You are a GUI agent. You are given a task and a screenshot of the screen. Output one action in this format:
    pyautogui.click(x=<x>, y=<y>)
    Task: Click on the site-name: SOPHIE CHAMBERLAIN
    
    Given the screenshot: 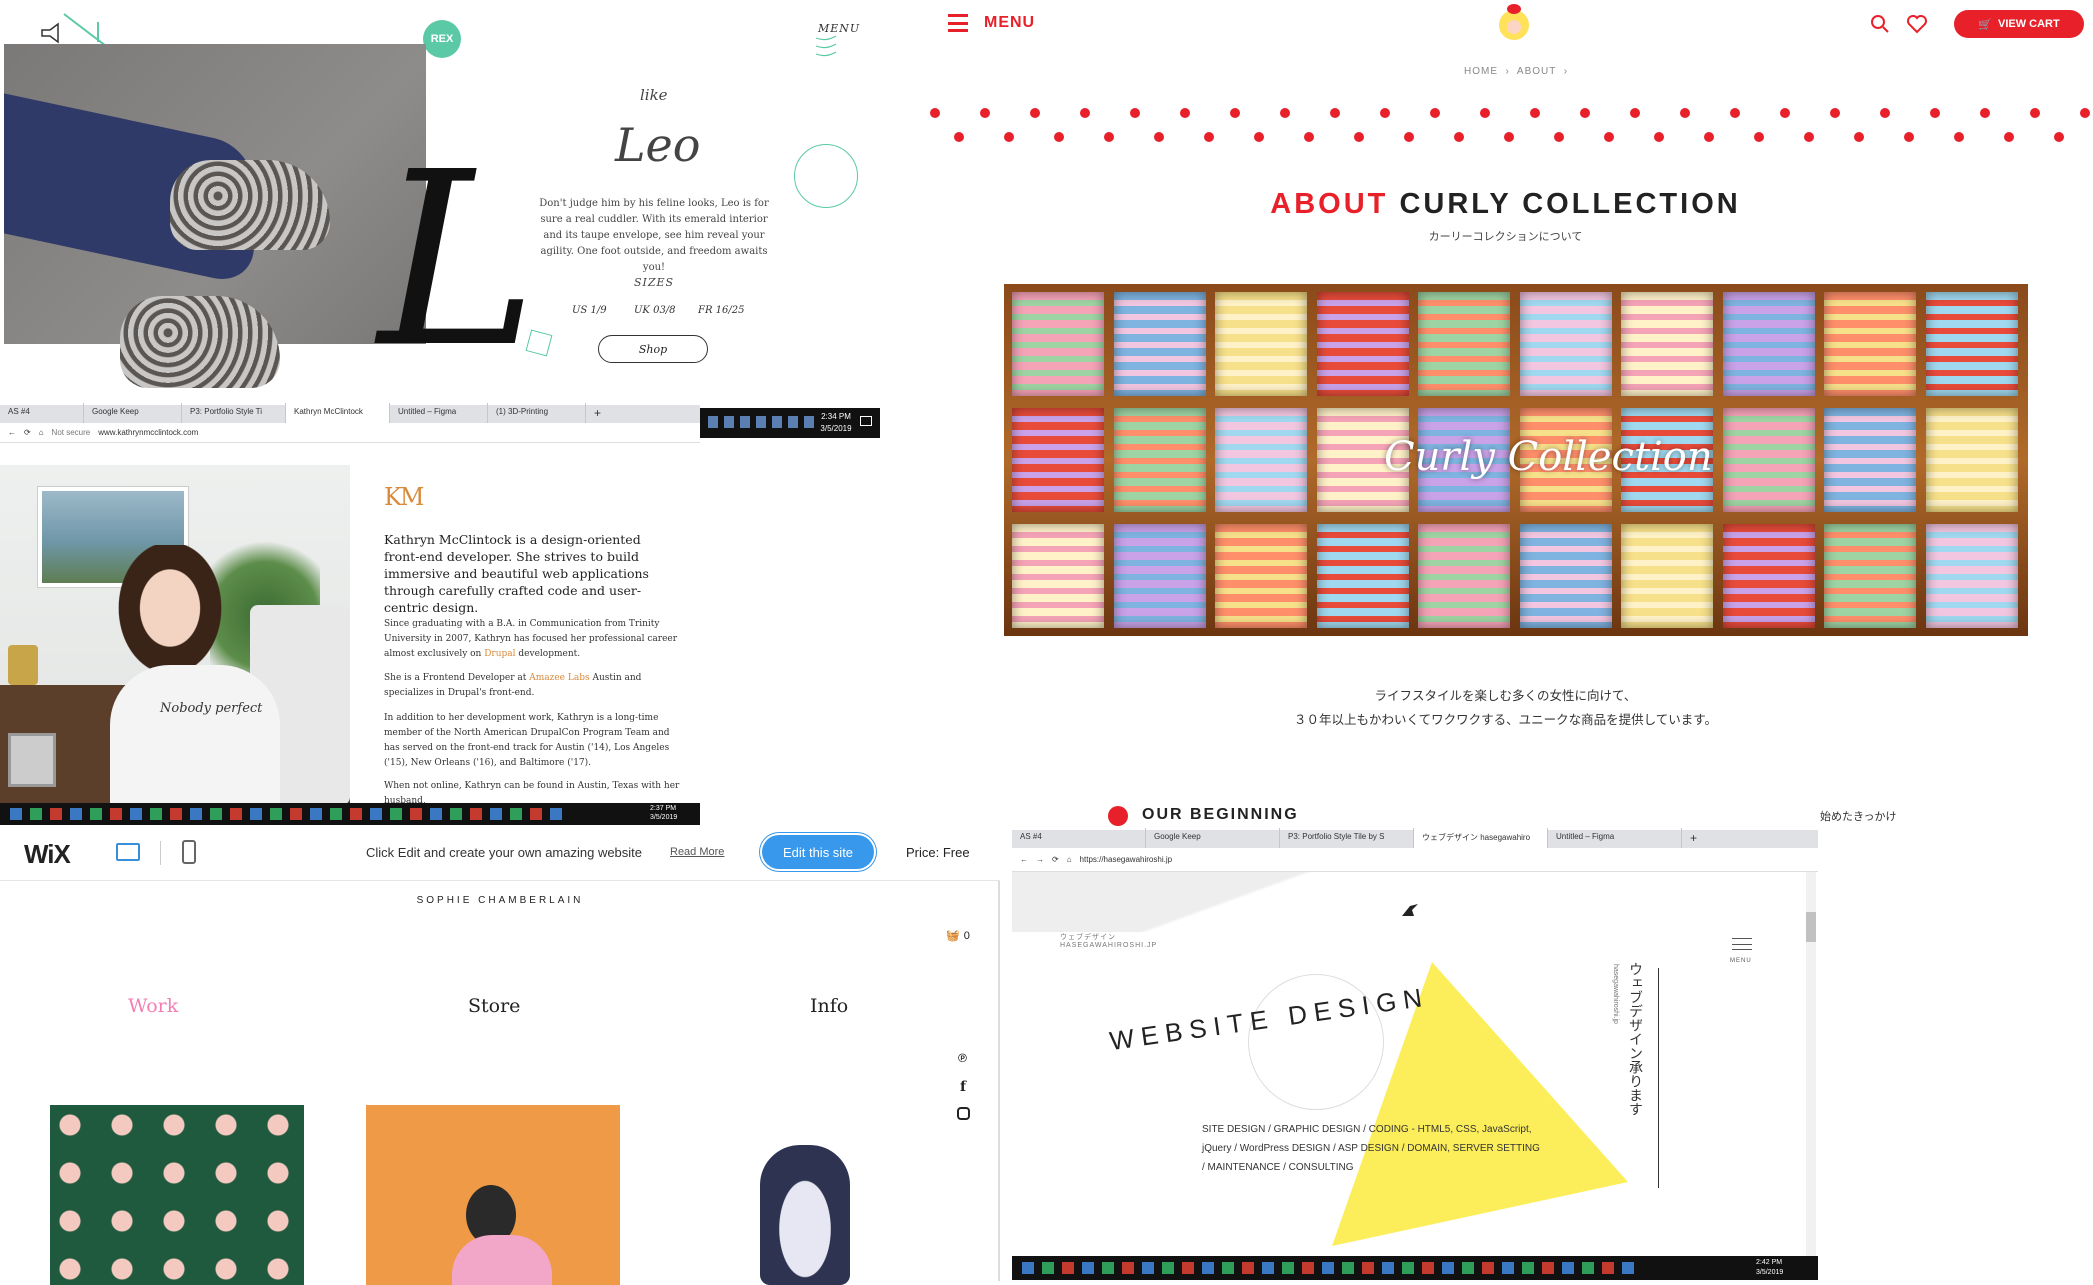 What is the action you would take?
    pyautogui.click(x=500, y=900)
    